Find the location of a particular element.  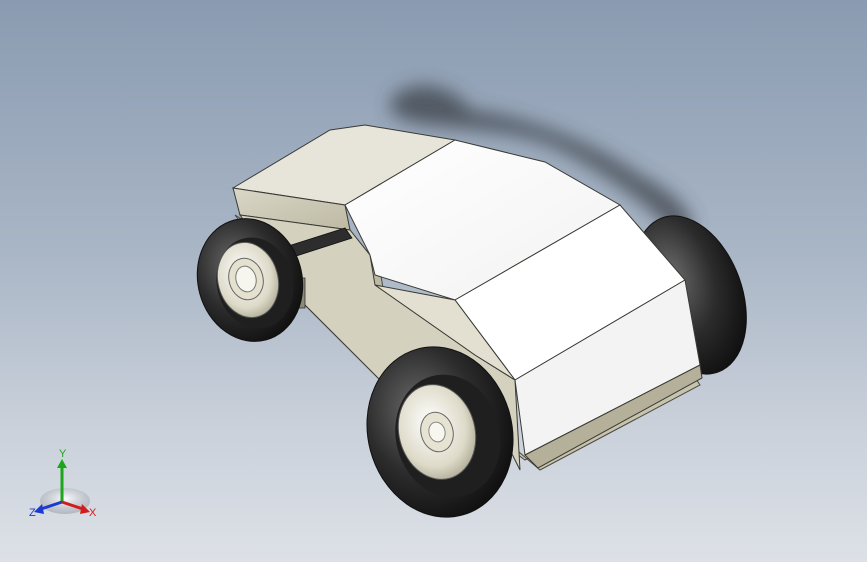

x-axis-label: X is located at coordinates (93, 513).